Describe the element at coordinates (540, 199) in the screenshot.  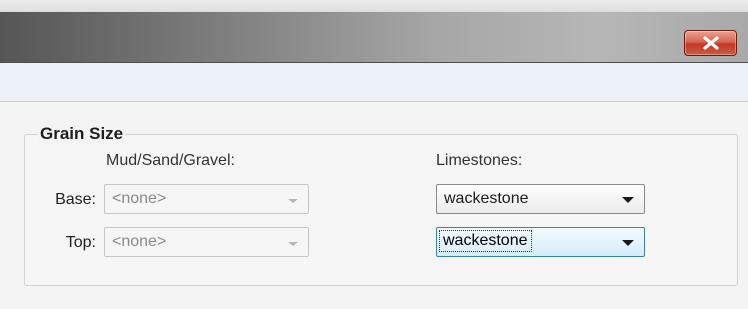
I see `base-limestone-combo: wackestone` at that location.